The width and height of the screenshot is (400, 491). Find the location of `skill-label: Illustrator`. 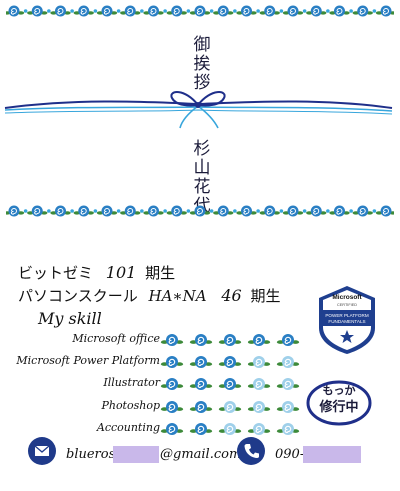

skill-label: Illustrator is located at coordinates (131, 382).